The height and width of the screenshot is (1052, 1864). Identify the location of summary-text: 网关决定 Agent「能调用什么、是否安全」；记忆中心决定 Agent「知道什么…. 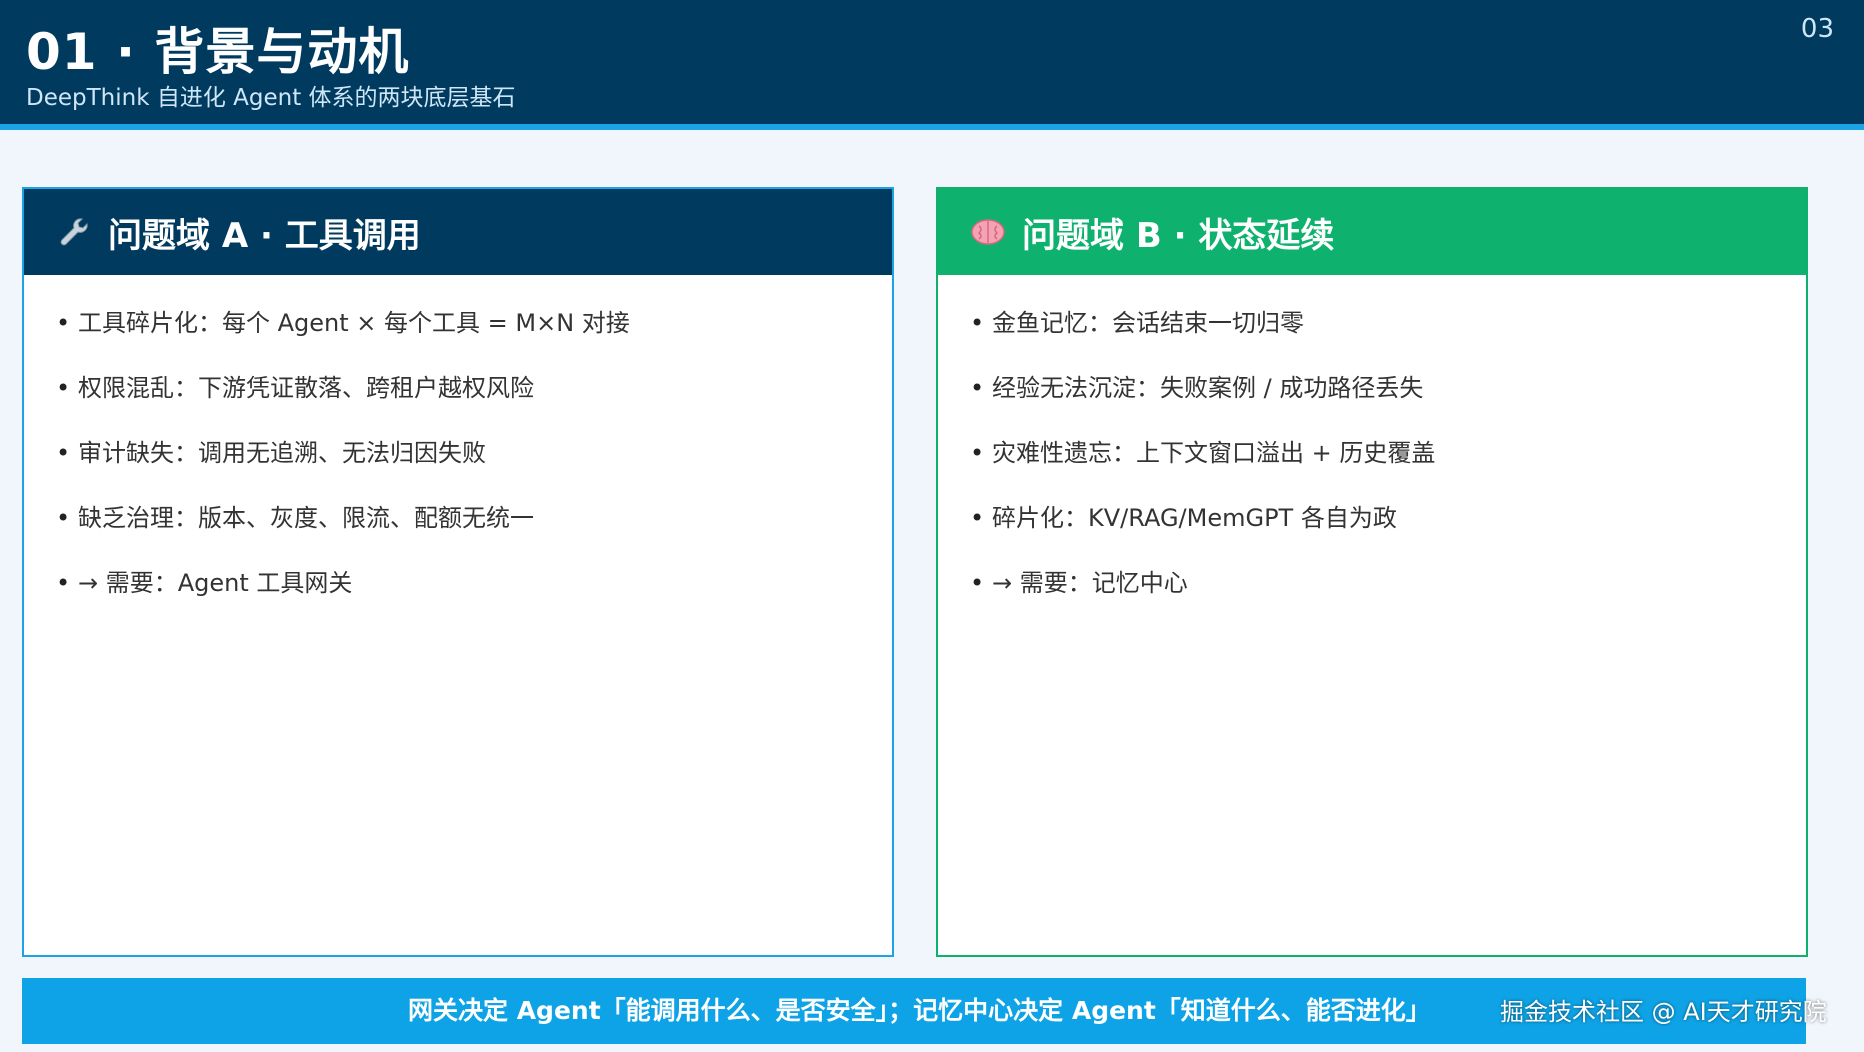
(919, 1010).